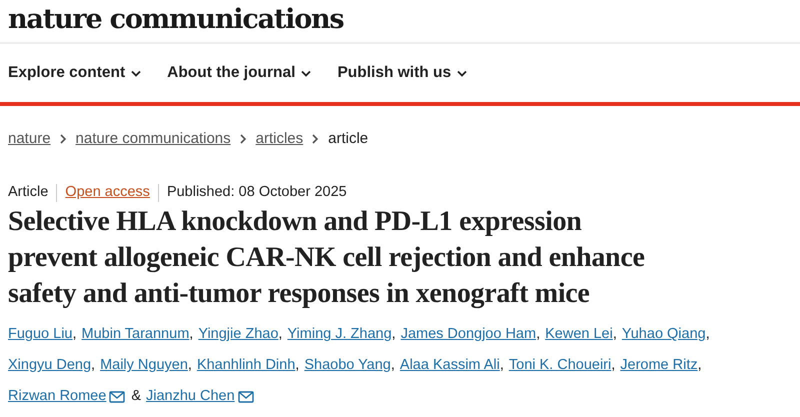 The image size is (800, 417). I want to click on author-link: Alaa Kassim Ali, so click(450, 366).